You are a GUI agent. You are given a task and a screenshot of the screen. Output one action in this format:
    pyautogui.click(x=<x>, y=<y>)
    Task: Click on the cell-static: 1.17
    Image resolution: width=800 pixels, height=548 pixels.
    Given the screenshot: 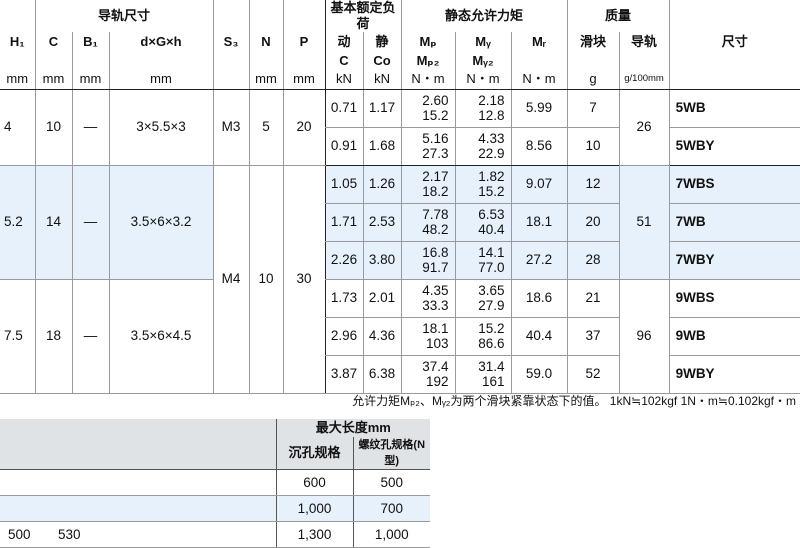 What is the action you would take?
    pyautogui.click(x=382, y=108)
    